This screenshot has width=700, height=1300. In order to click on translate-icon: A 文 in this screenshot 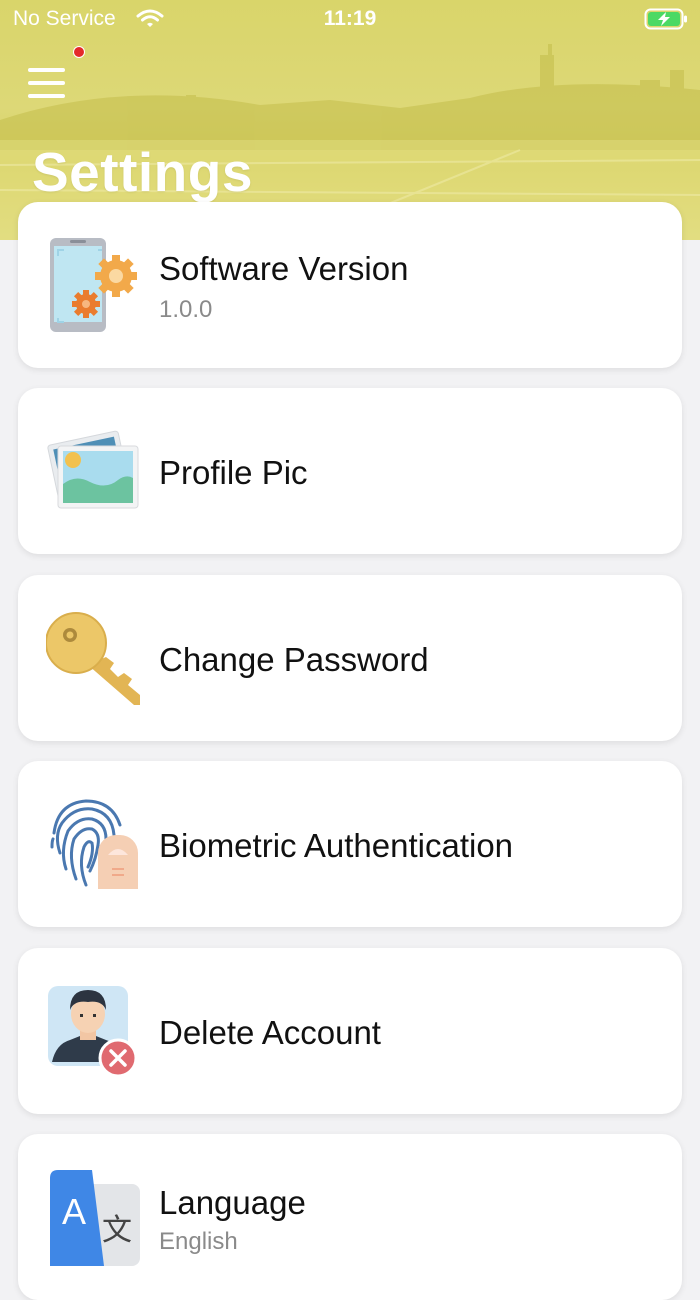, I will do `click(95, 1218)`.